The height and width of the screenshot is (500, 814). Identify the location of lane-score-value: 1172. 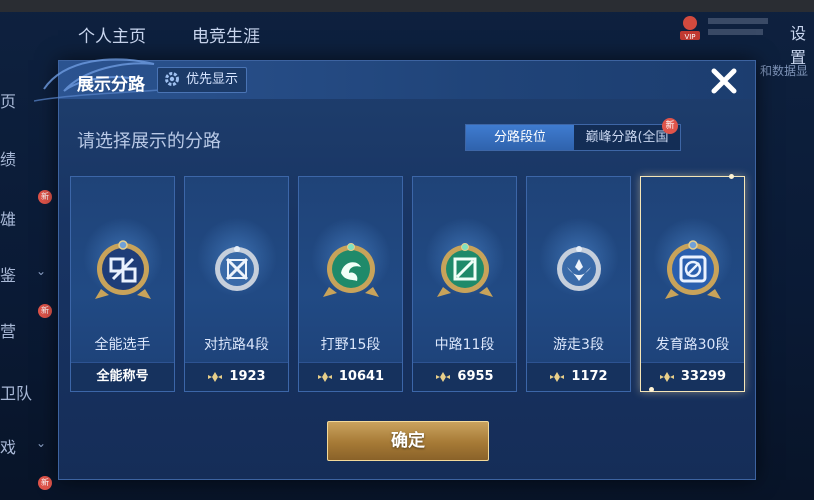
(589, 376).